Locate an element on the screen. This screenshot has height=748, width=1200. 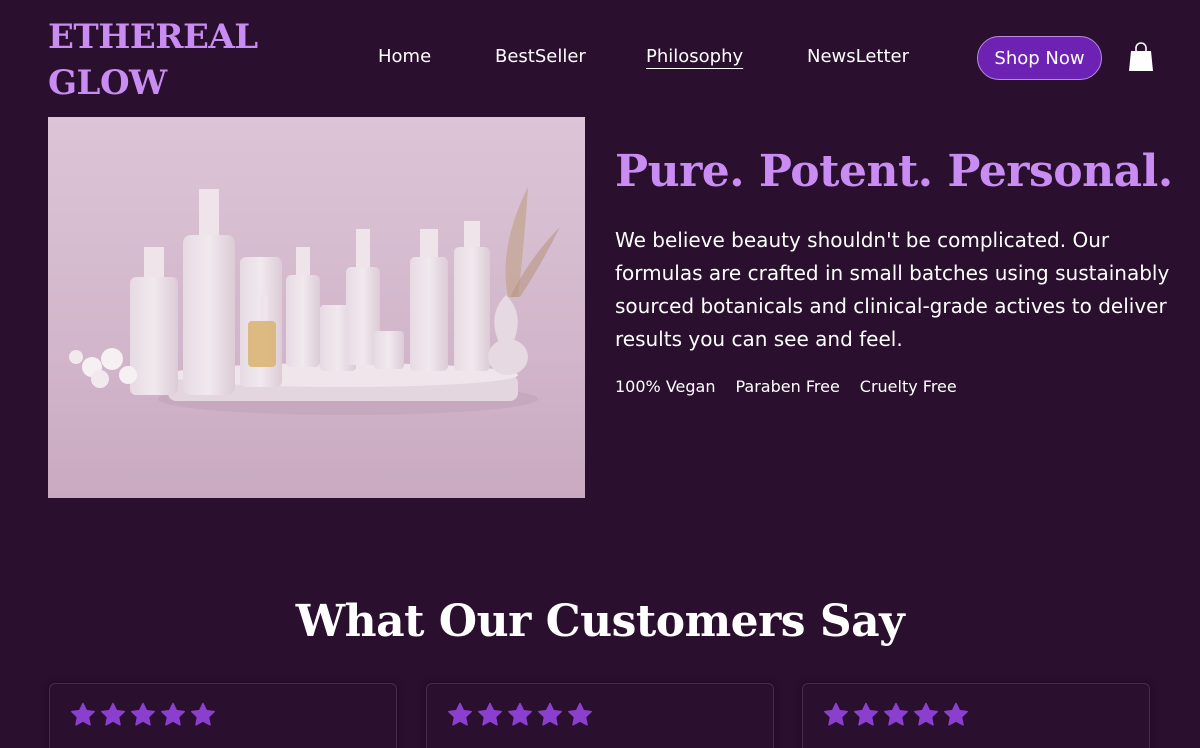
testimonials-title: What Our Customers Say is located at coordinates (600, 621).